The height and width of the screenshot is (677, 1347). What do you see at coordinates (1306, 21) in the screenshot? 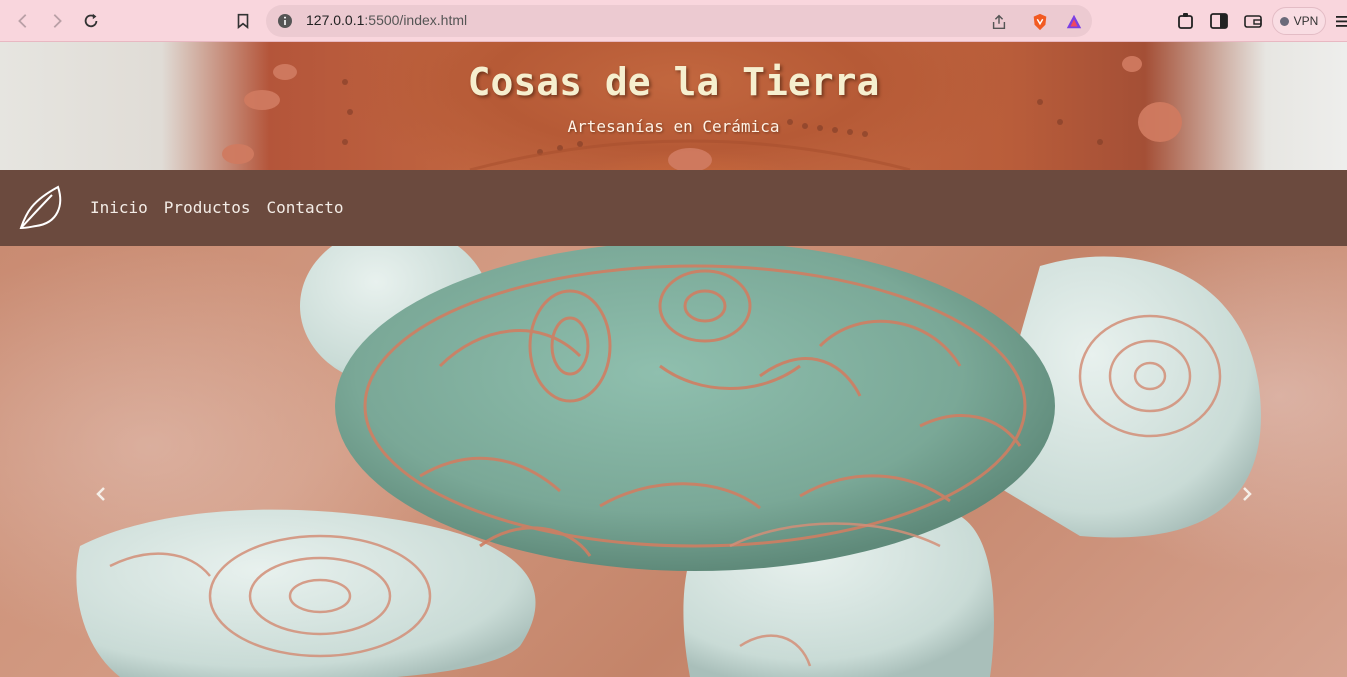
I see `vpn-label: VPN` at bounding box center [1306, 21].